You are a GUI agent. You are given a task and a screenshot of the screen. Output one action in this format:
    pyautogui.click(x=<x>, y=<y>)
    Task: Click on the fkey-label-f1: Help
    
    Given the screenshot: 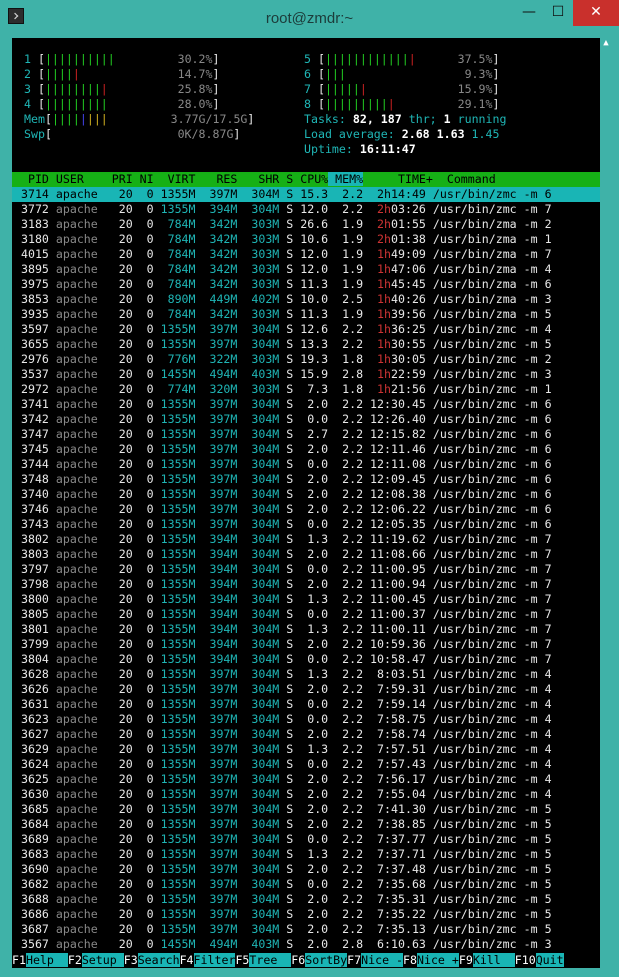 What is the action you would take?
    pyautogui.click(x=46, y=960)
    